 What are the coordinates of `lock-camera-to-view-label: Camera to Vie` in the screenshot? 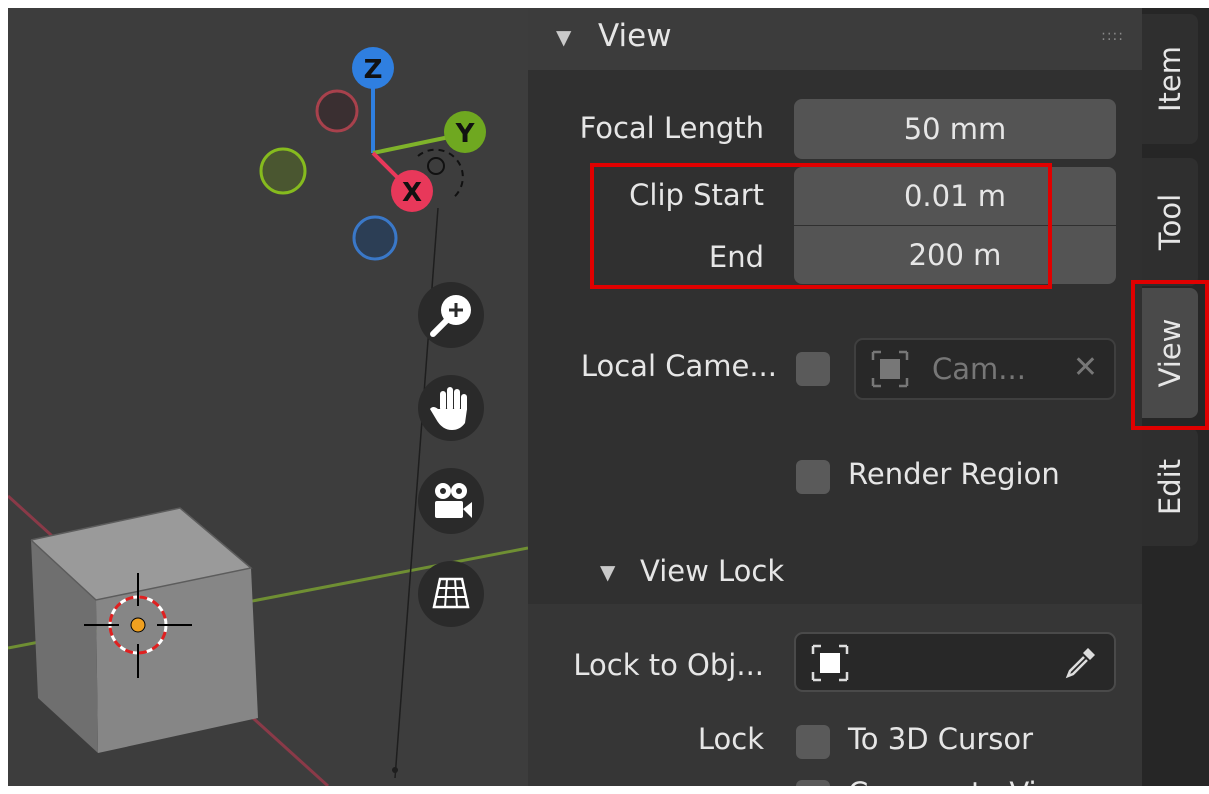 It's located at (951, 781).